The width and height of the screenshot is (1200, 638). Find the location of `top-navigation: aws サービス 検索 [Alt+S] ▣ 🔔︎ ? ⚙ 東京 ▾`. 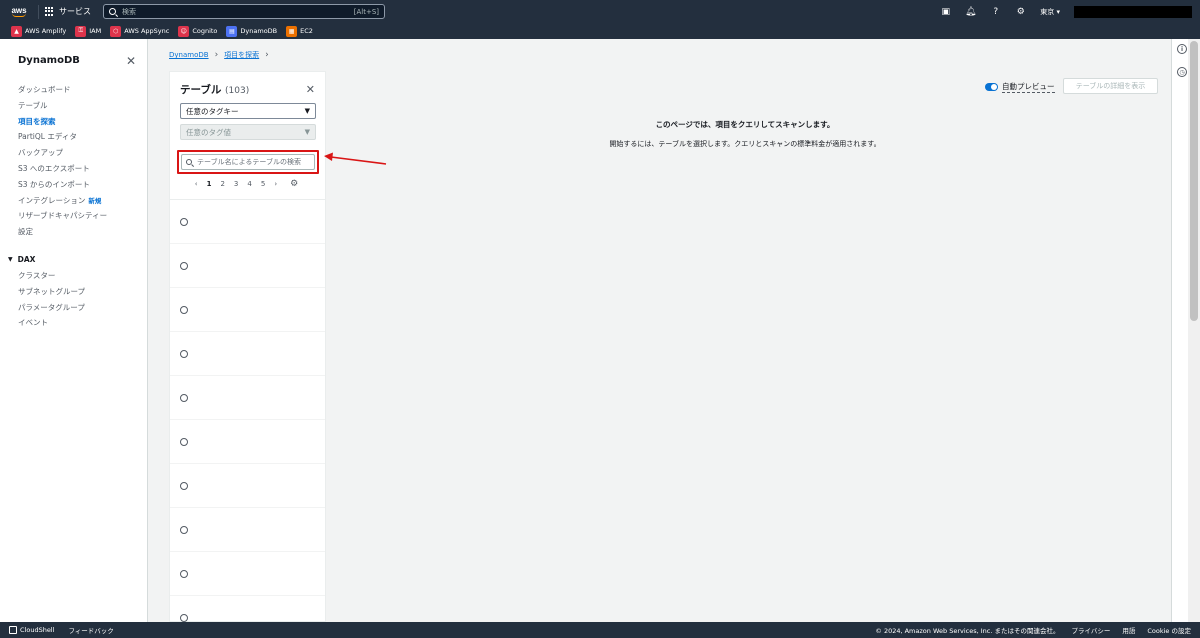

top-navigation: aws サービス 検索 [Alt+S] ▣ 🔔︎ ? ⚙ 東京 ▾ is located at coordinates (600, 11).